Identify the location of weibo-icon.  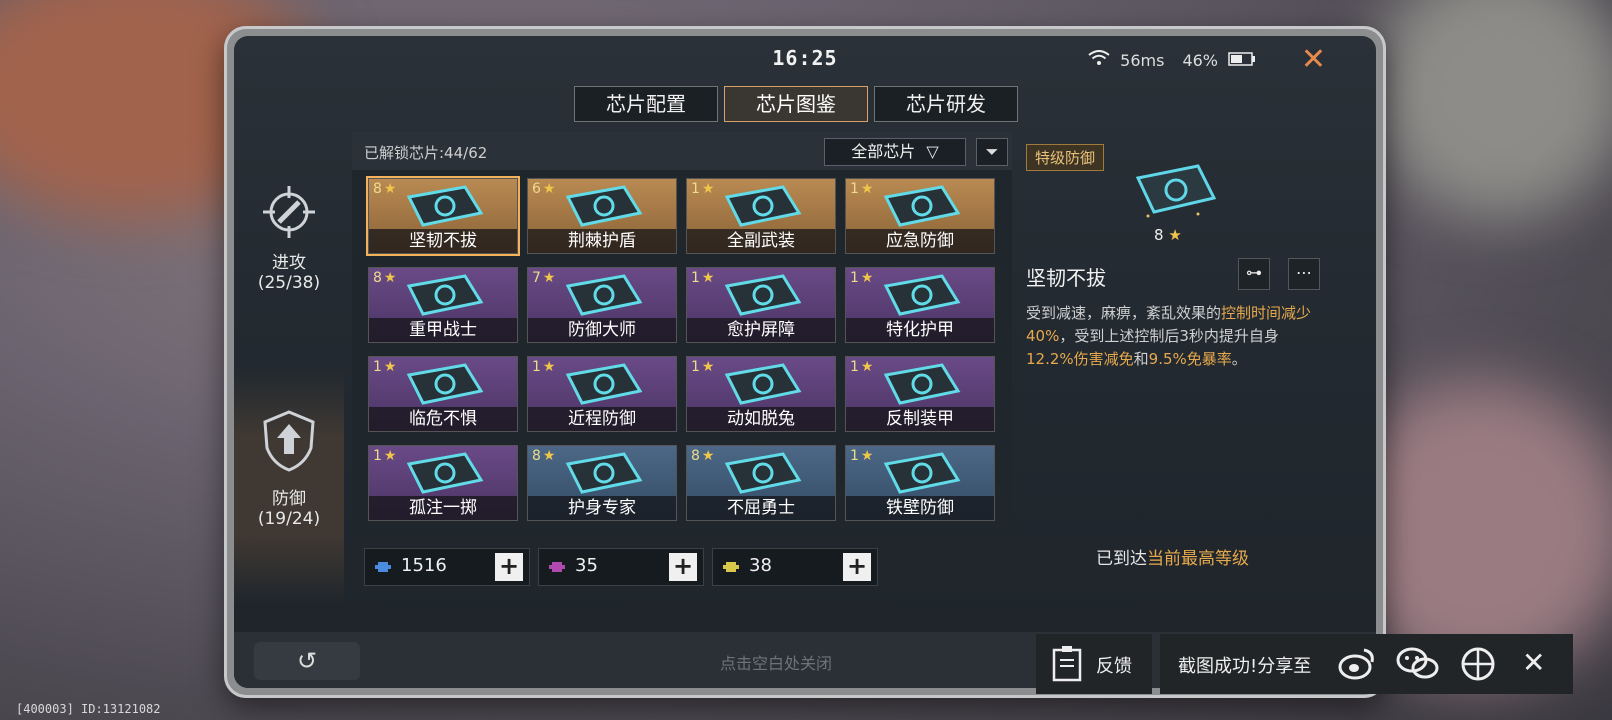
(1357, 665).